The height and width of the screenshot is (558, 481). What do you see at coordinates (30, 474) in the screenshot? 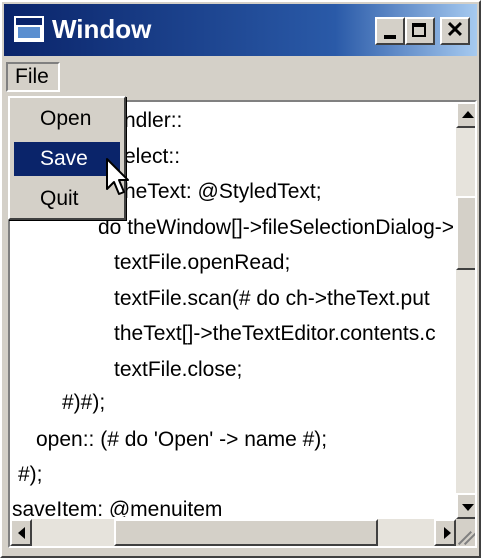
I see `code-line: #);` at bounding box center [30, 474].